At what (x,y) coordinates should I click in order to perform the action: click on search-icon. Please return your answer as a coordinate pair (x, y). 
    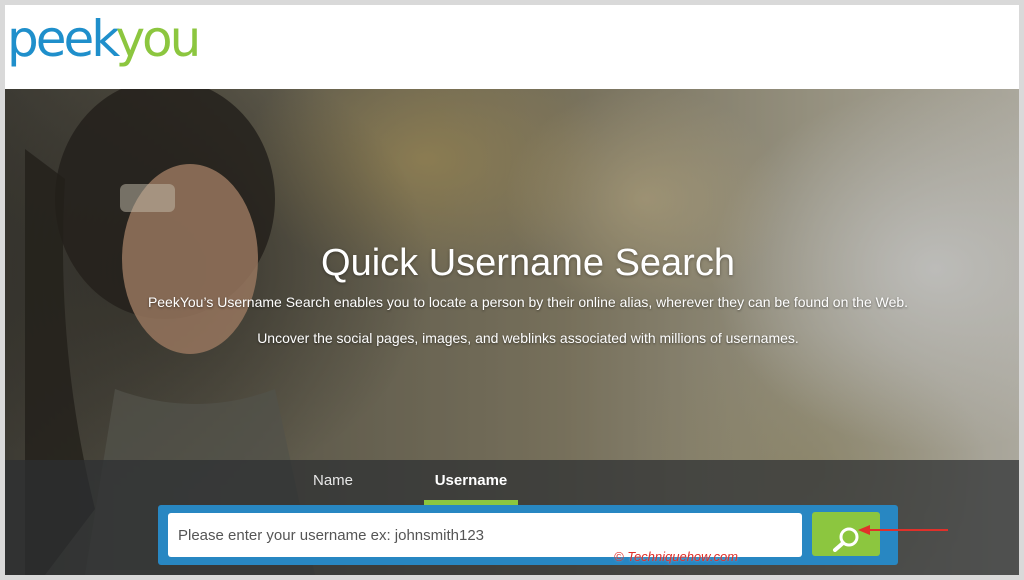
    Looking at the image, I should click on (846, 539).